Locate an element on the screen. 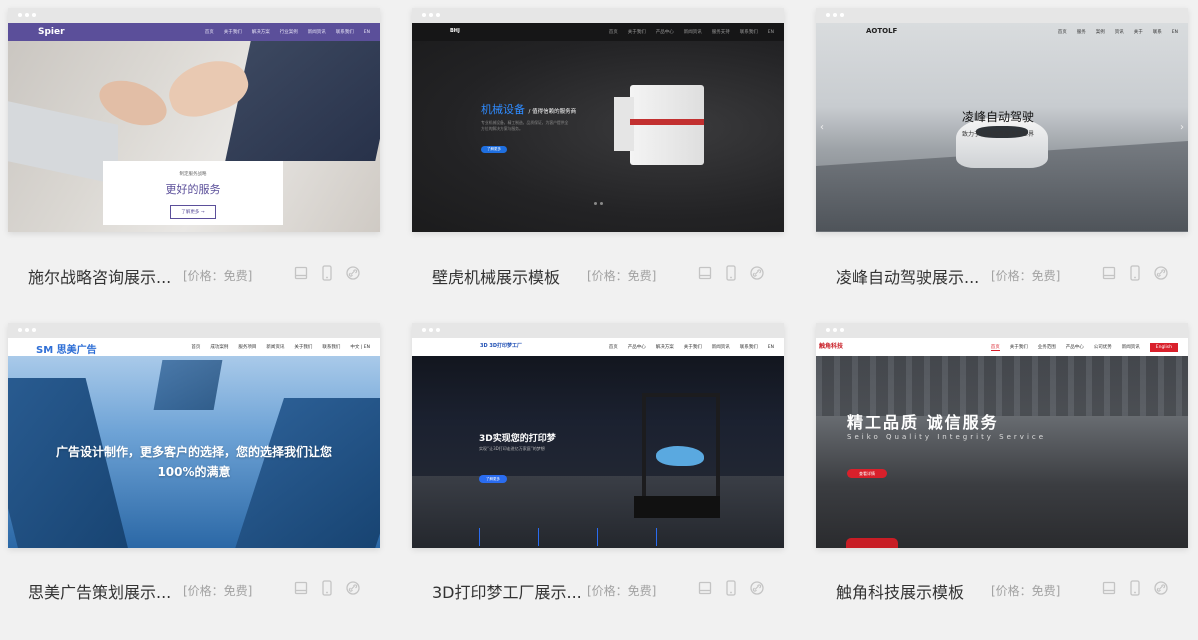 The image size is (1198, 640). preview-heading: 精工品质 诚信服务 is located at coordinates (923, 422).